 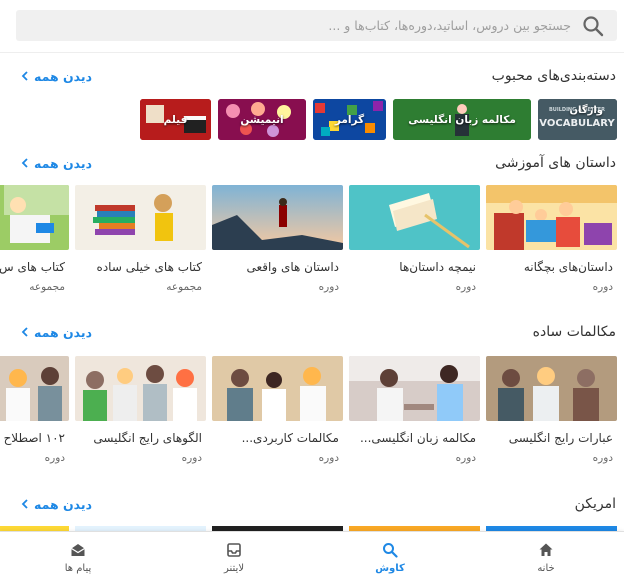 I want to click on nav-label: کاوش, so click(x=390, y=568).